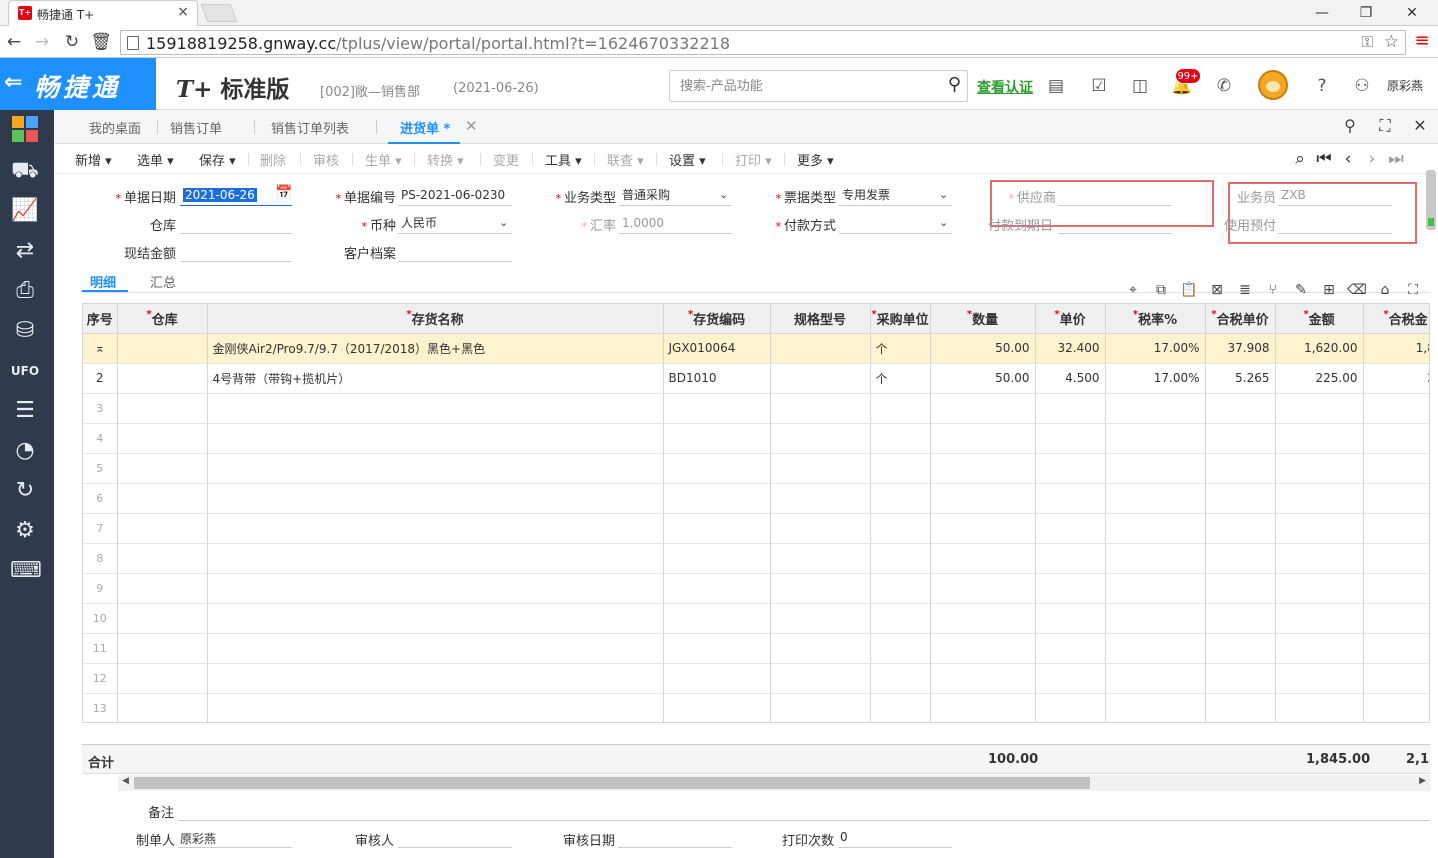 The height and width of the screenshot is (858, 1438). Describe the element at coordinates (717, 378) in the screenshot. I see `table-cell: BD1010` at that location.